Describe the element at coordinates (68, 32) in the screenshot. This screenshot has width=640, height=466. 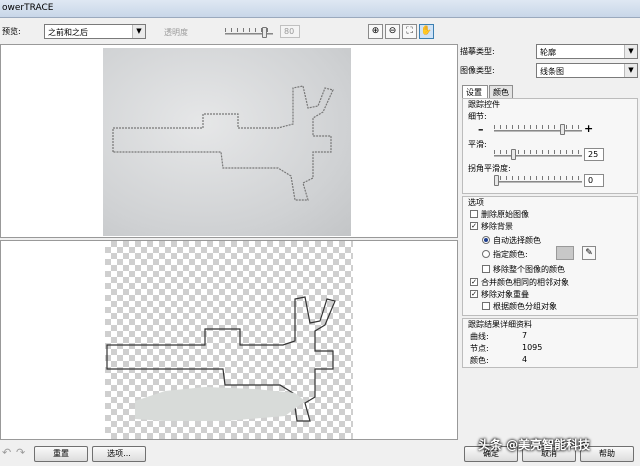
I see `preview-mode-value: 之前和之后` at that location.